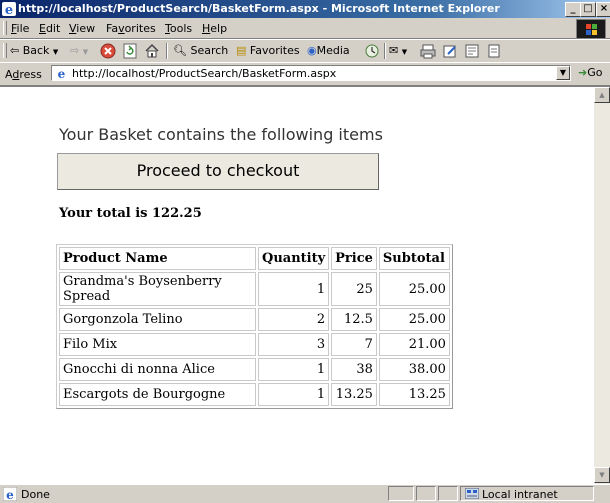  Describe the element at coordinates (354, 369) in the screenshot. I see `cell-price: 38` at that location.